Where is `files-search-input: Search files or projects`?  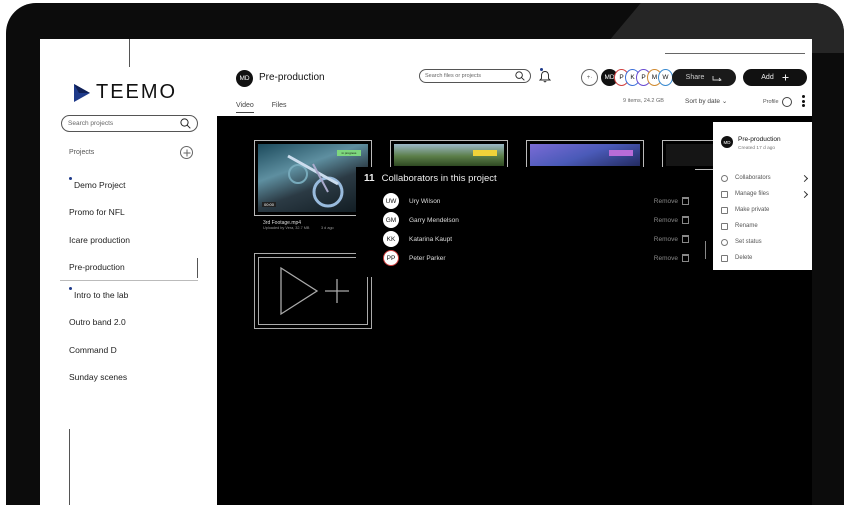
files-search-input: Search files or projects is located at coordinates (475, 76).